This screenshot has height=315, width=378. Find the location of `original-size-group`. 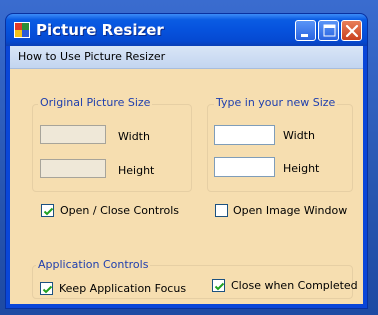

original-size-group is located at coordinates (112, 148).